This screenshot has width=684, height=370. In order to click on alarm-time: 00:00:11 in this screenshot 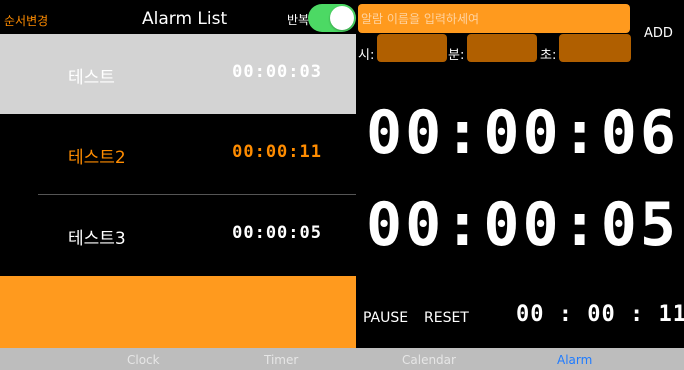, I will do `click(277, 152)`.